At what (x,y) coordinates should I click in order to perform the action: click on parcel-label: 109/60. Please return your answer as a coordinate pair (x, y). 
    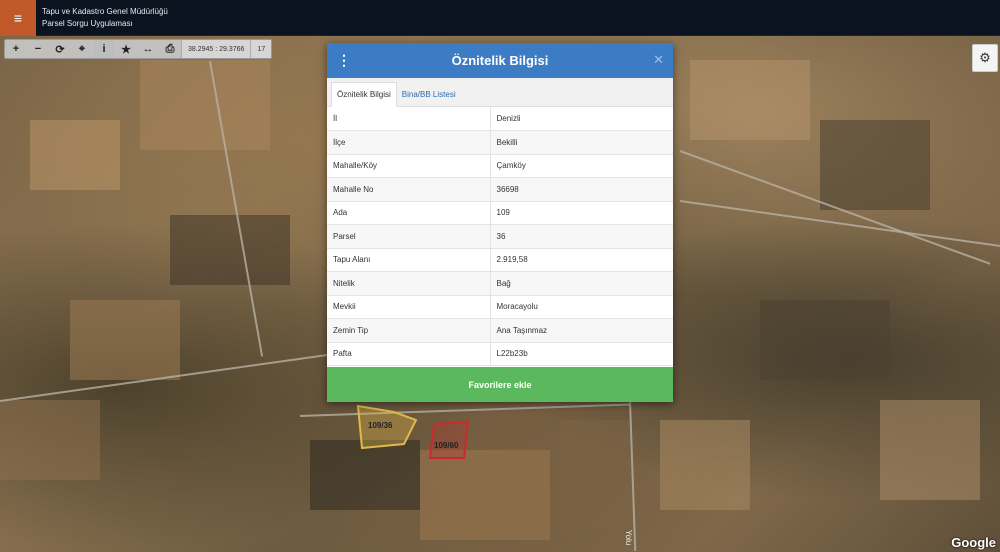
    Looking at the image, I should click on (446, 445).